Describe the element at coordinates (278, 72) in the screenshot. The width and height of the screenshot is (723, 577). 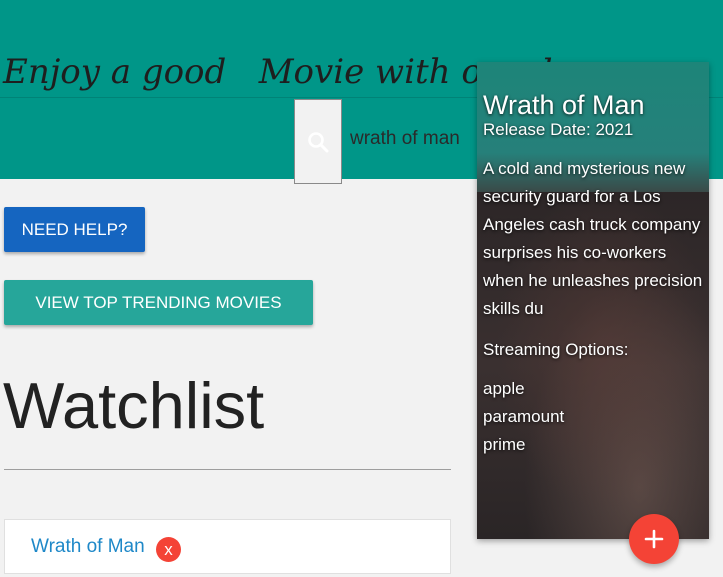
I see `site-tagline: Enjoy a good Movie with our d` at that location.